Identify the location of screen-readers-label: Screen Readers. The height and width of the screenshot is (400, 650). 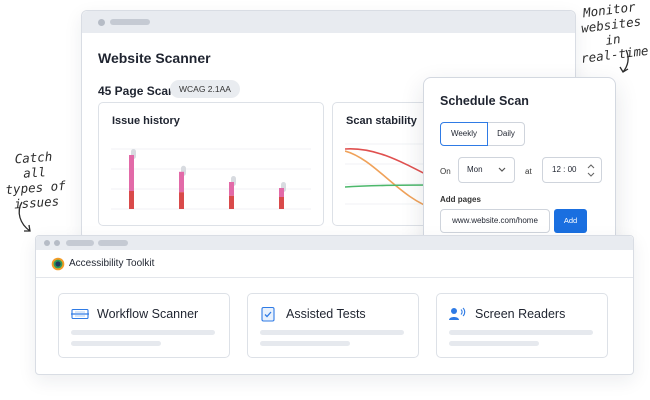
(520, 314).